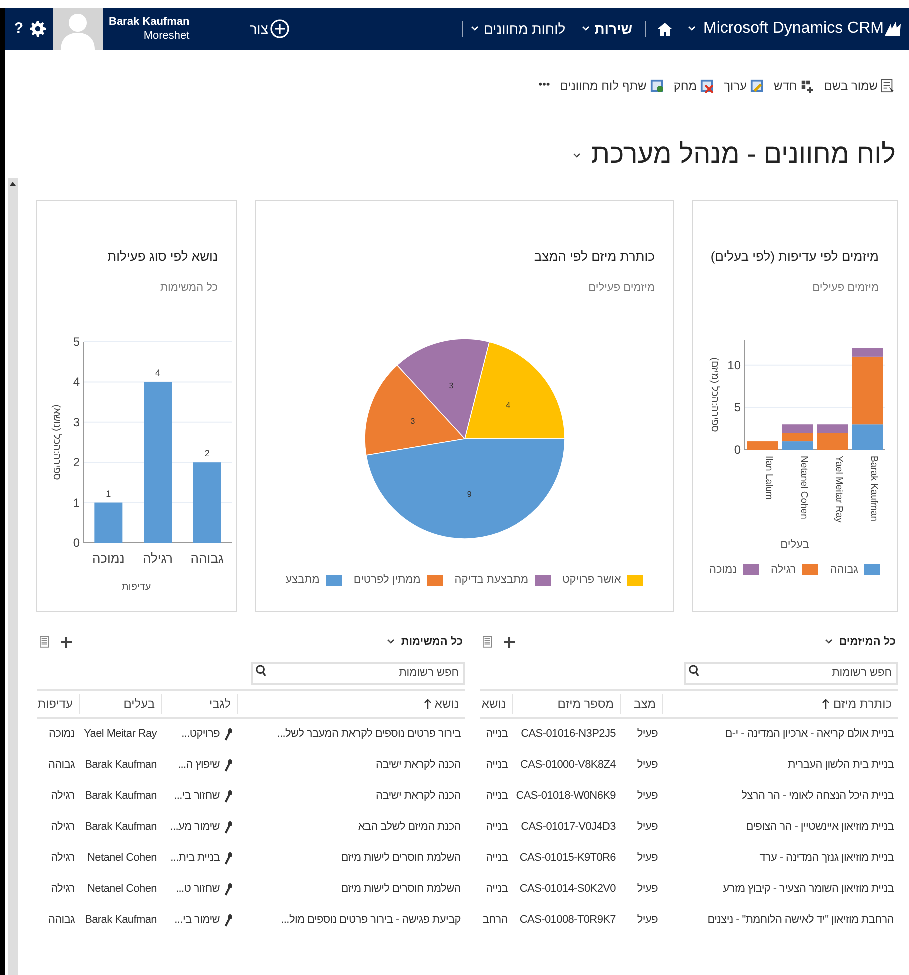  Describe the element at coordinates (641, 704) in the screenshot. I see `column-header: מצב` at that location.